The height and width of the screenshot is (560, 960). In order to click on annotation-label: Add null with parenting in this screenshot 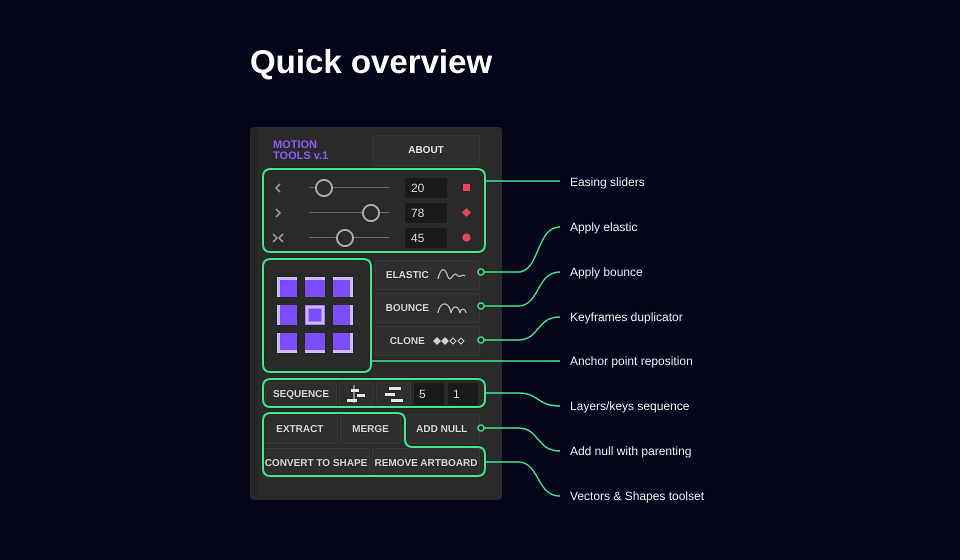, I will do `click(631, 451)`.